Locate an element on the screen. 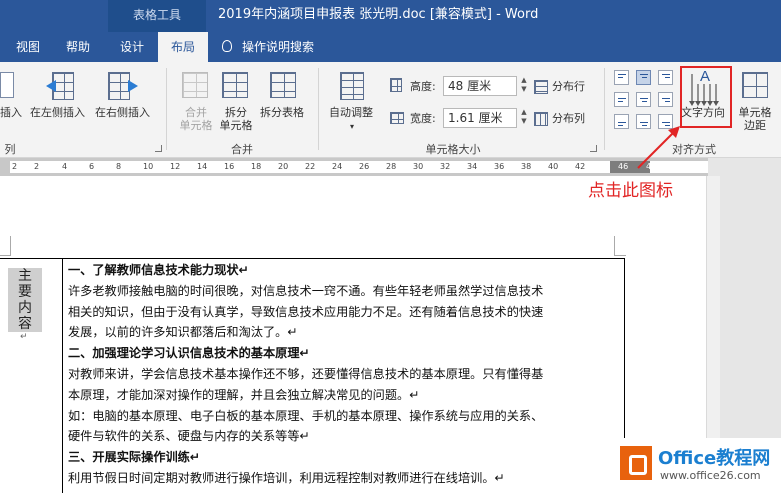 The image size is (781, 493). split-table-button: 拆分表格 is located at coordinates (282, 112).